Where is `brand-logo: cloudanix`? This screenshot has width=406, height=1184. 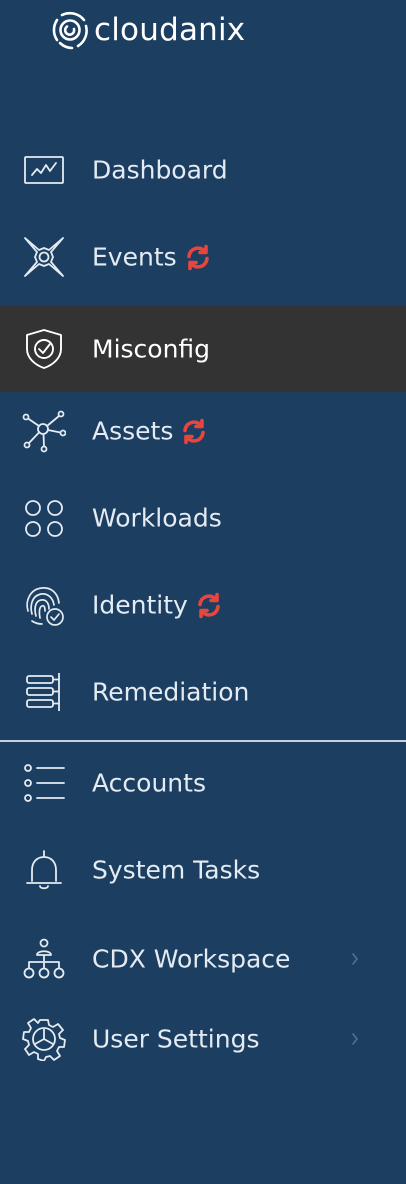
brand-logo: cloudanix is located at coordinates (146, 30).